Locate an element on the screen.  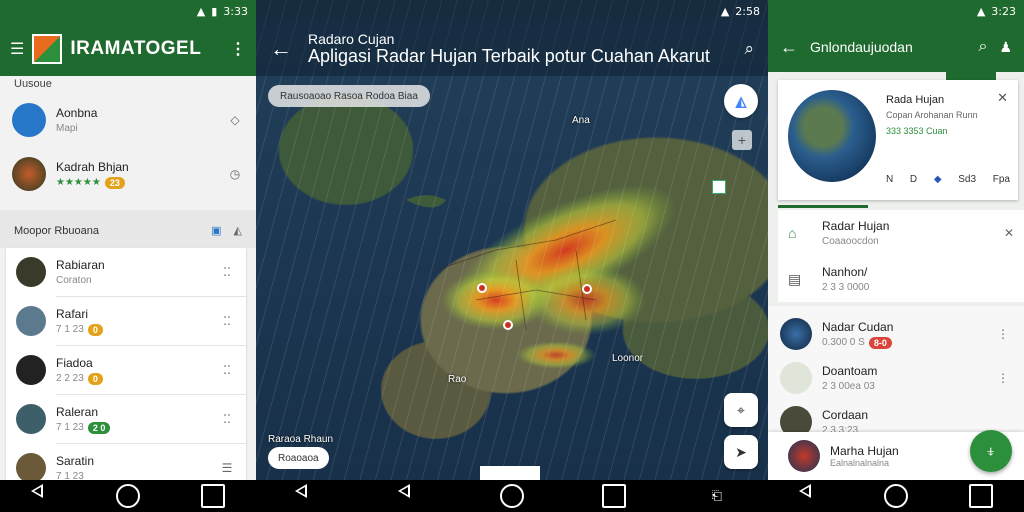
map-label: Loonor is located at coordinates (628, 358).